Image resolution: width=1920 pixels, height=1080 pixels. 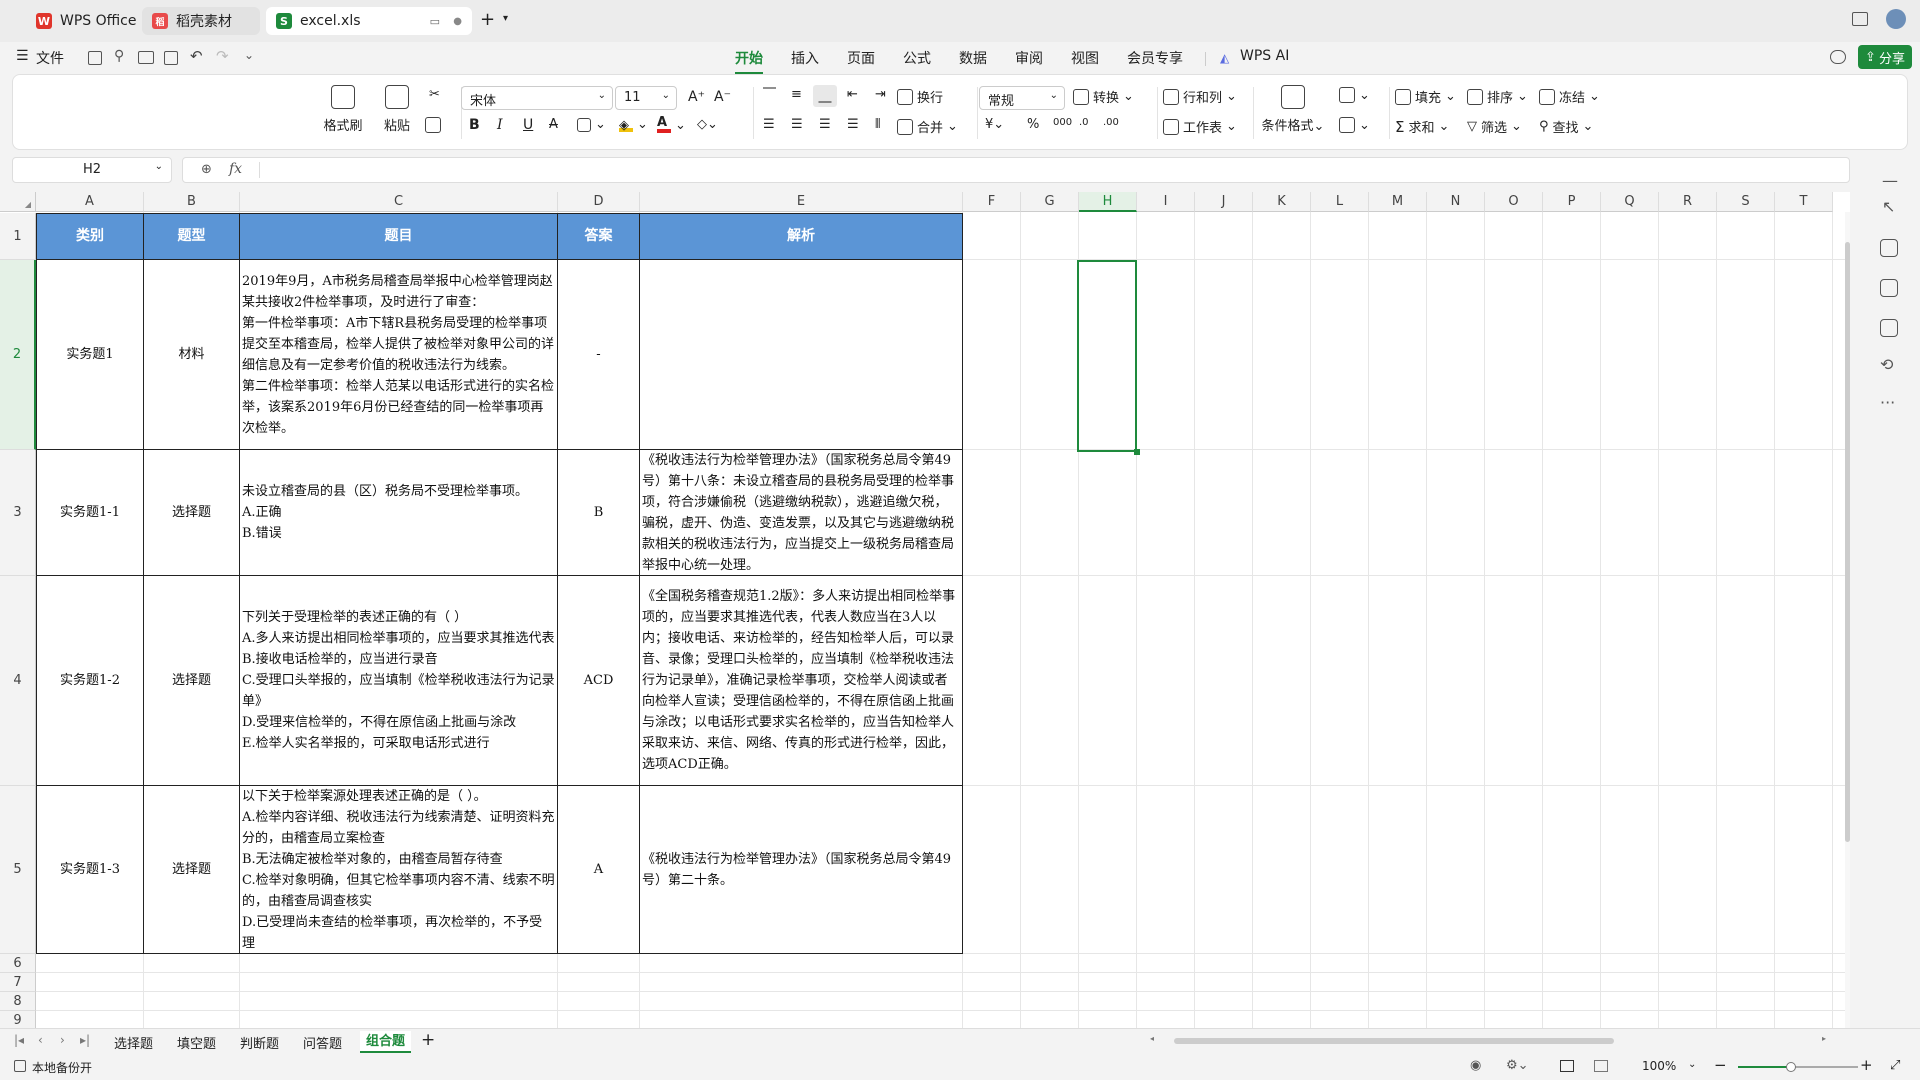 I want to click on column-header-a: A, so click(x=90, y=202).